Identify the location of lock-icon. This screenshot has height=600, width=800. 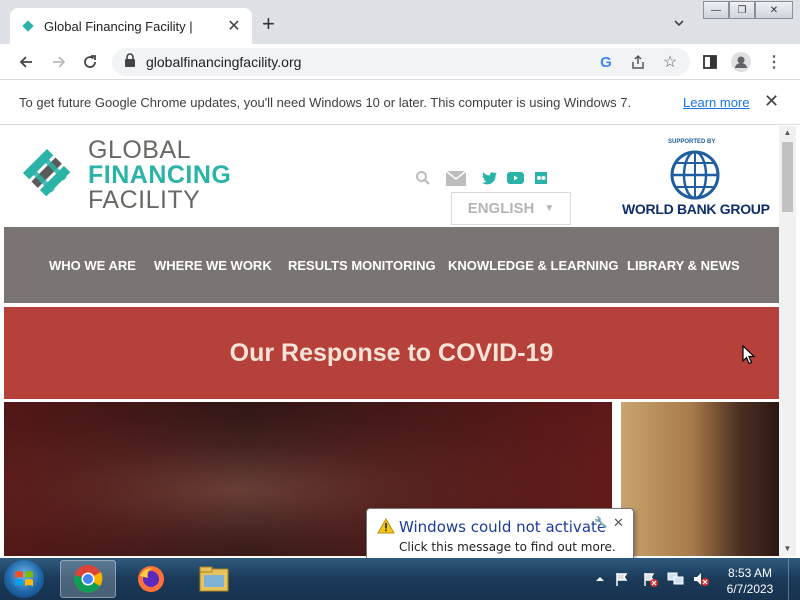
(130, 62).